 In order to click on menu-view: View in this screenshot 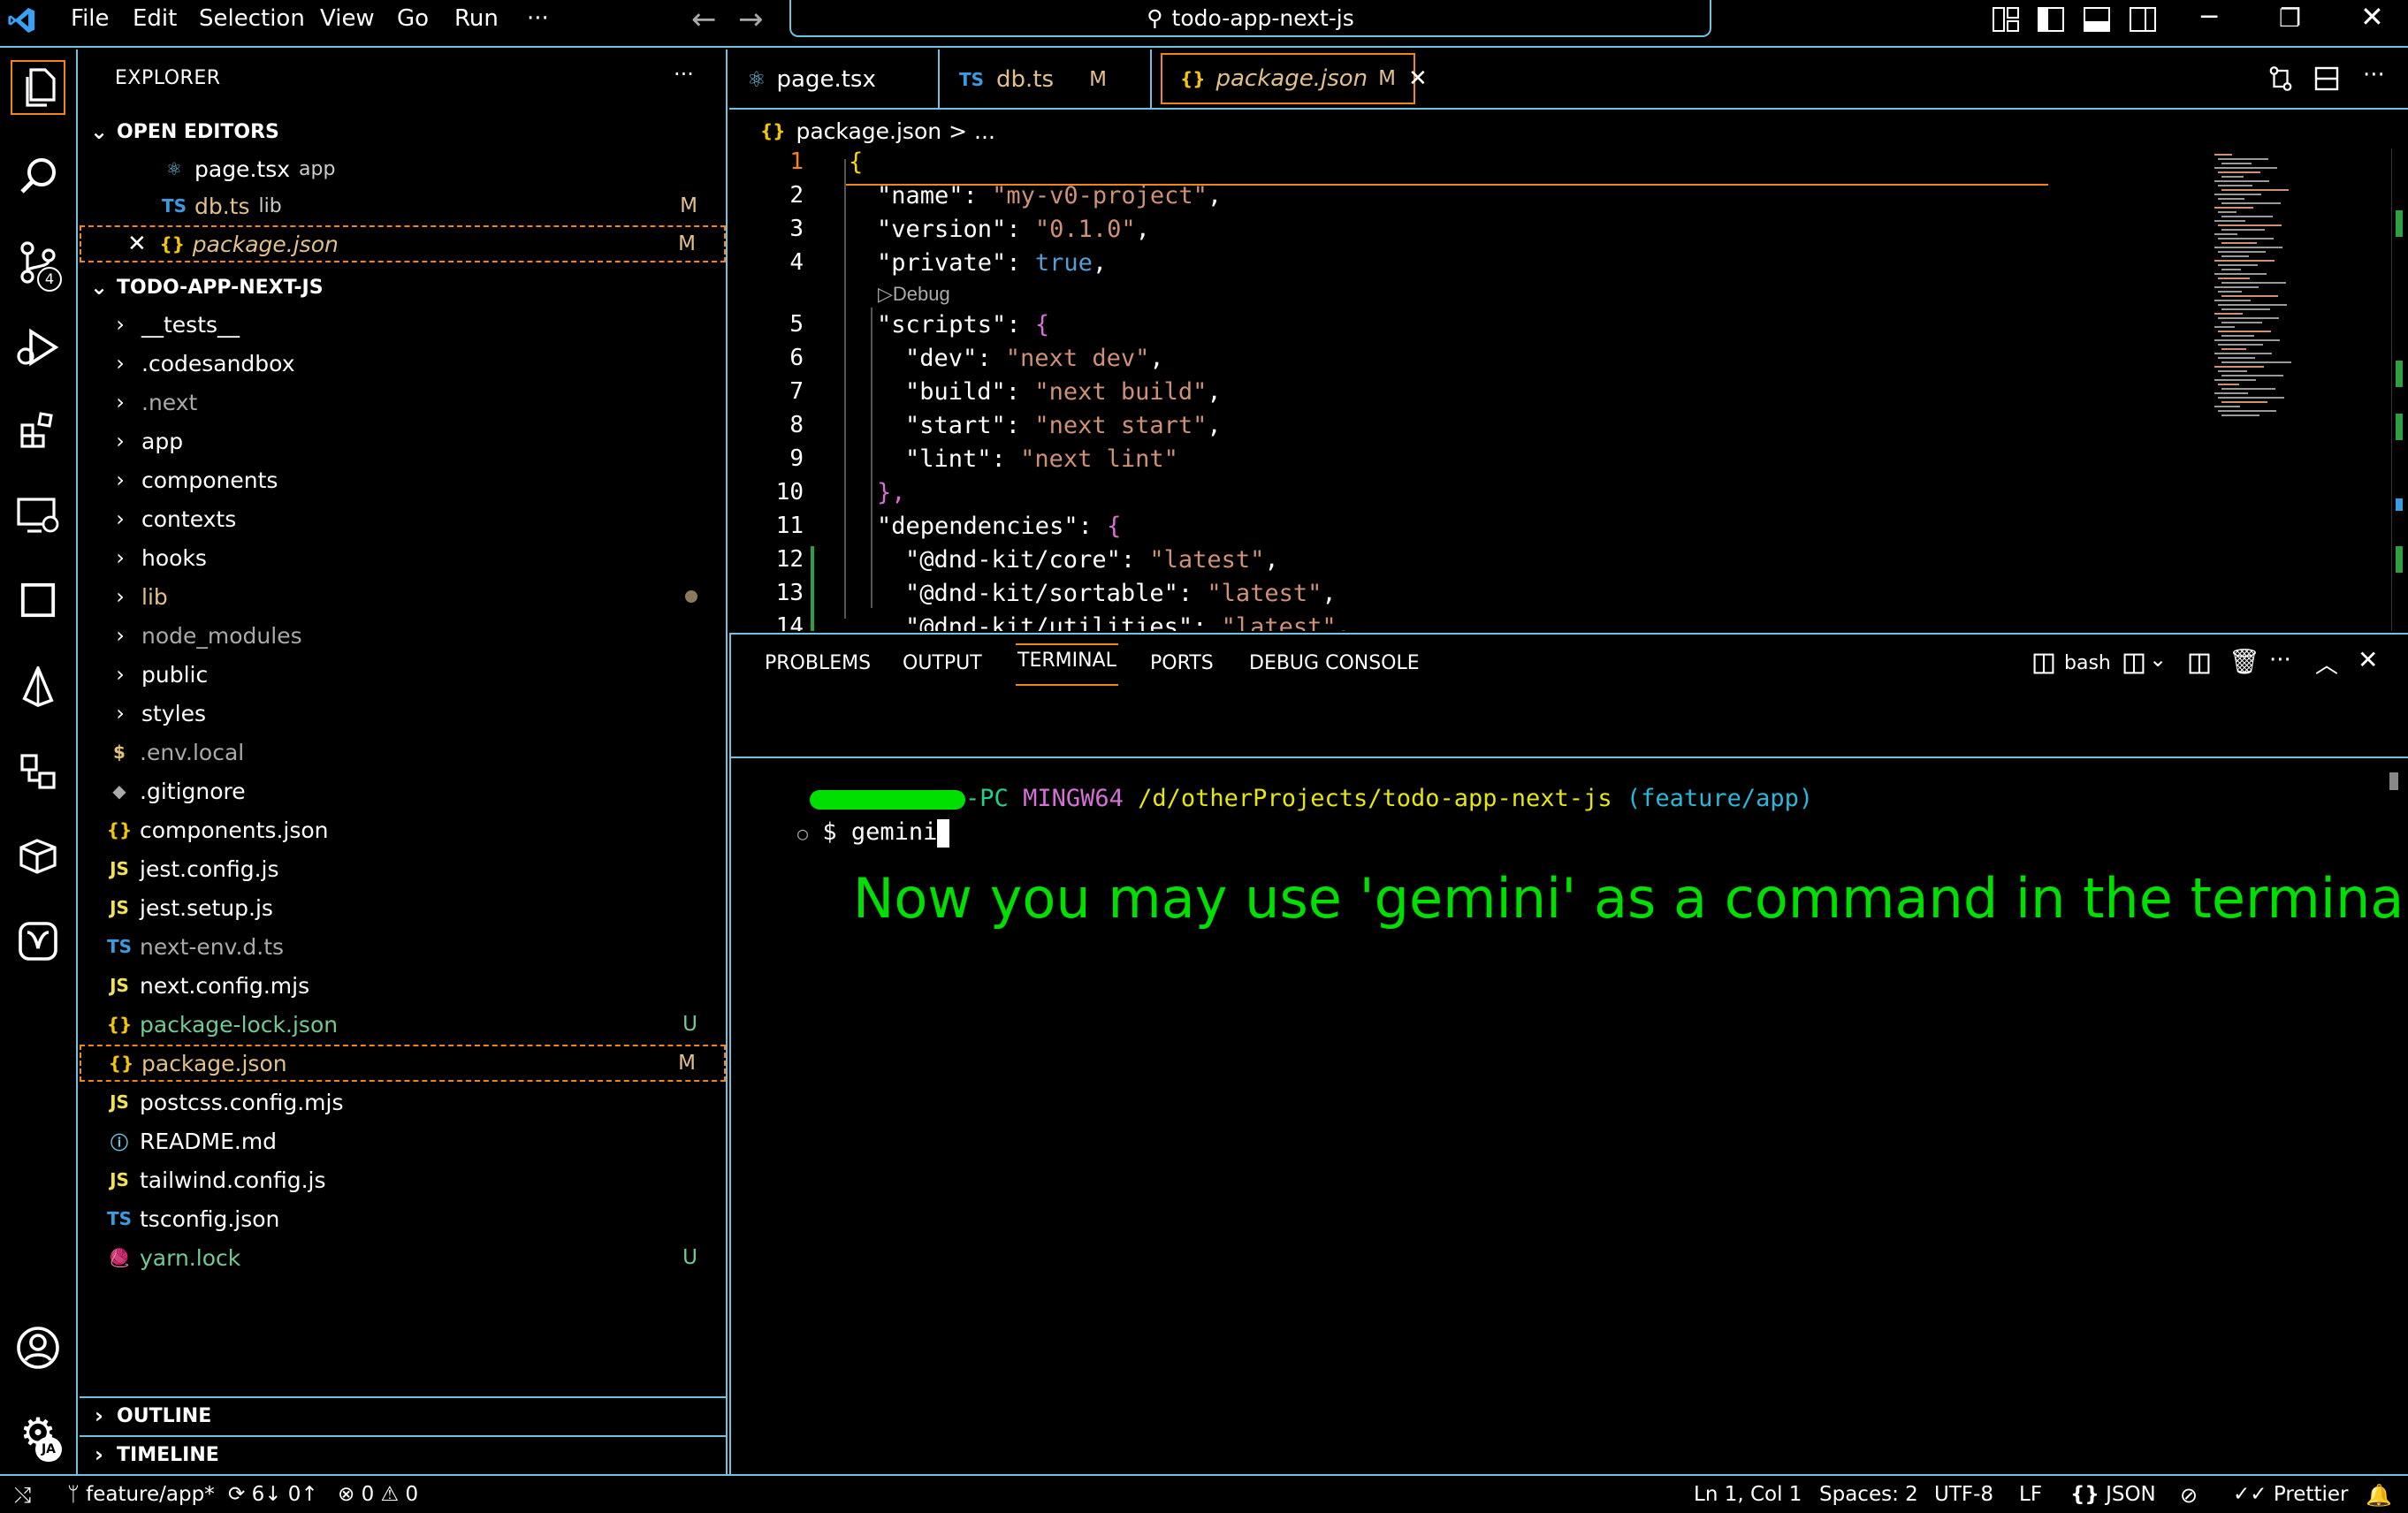, I will do `click(347, 18)`.